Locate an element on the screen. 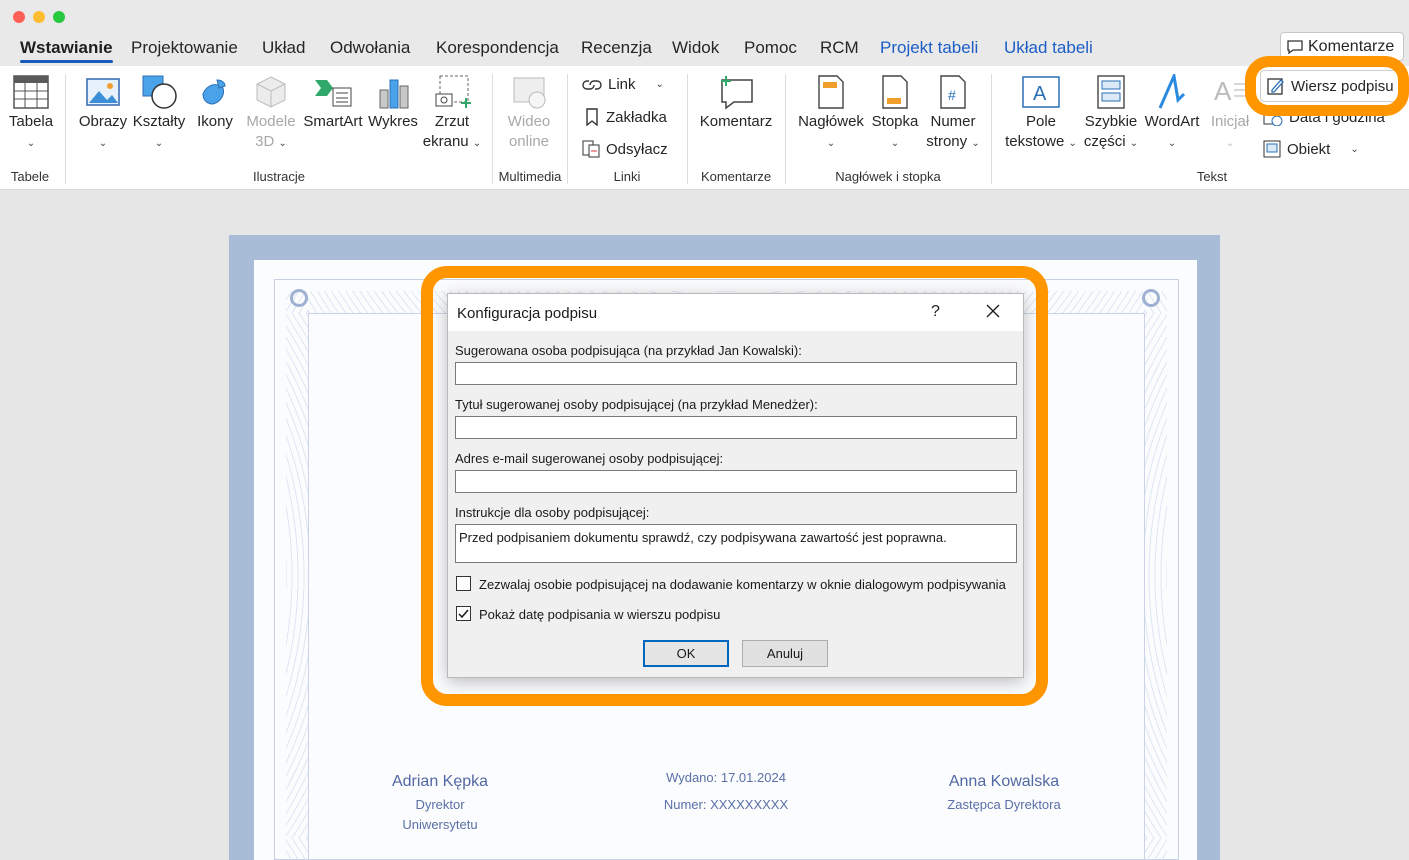  object-button-label: Obiekt is located at coordinates (1309, 149).